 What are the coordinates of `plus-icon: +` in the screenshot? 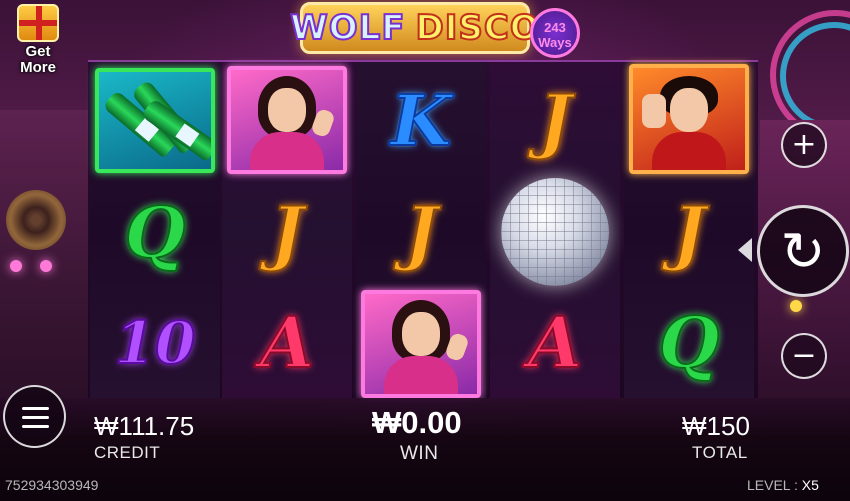 It's located at (804, 144).